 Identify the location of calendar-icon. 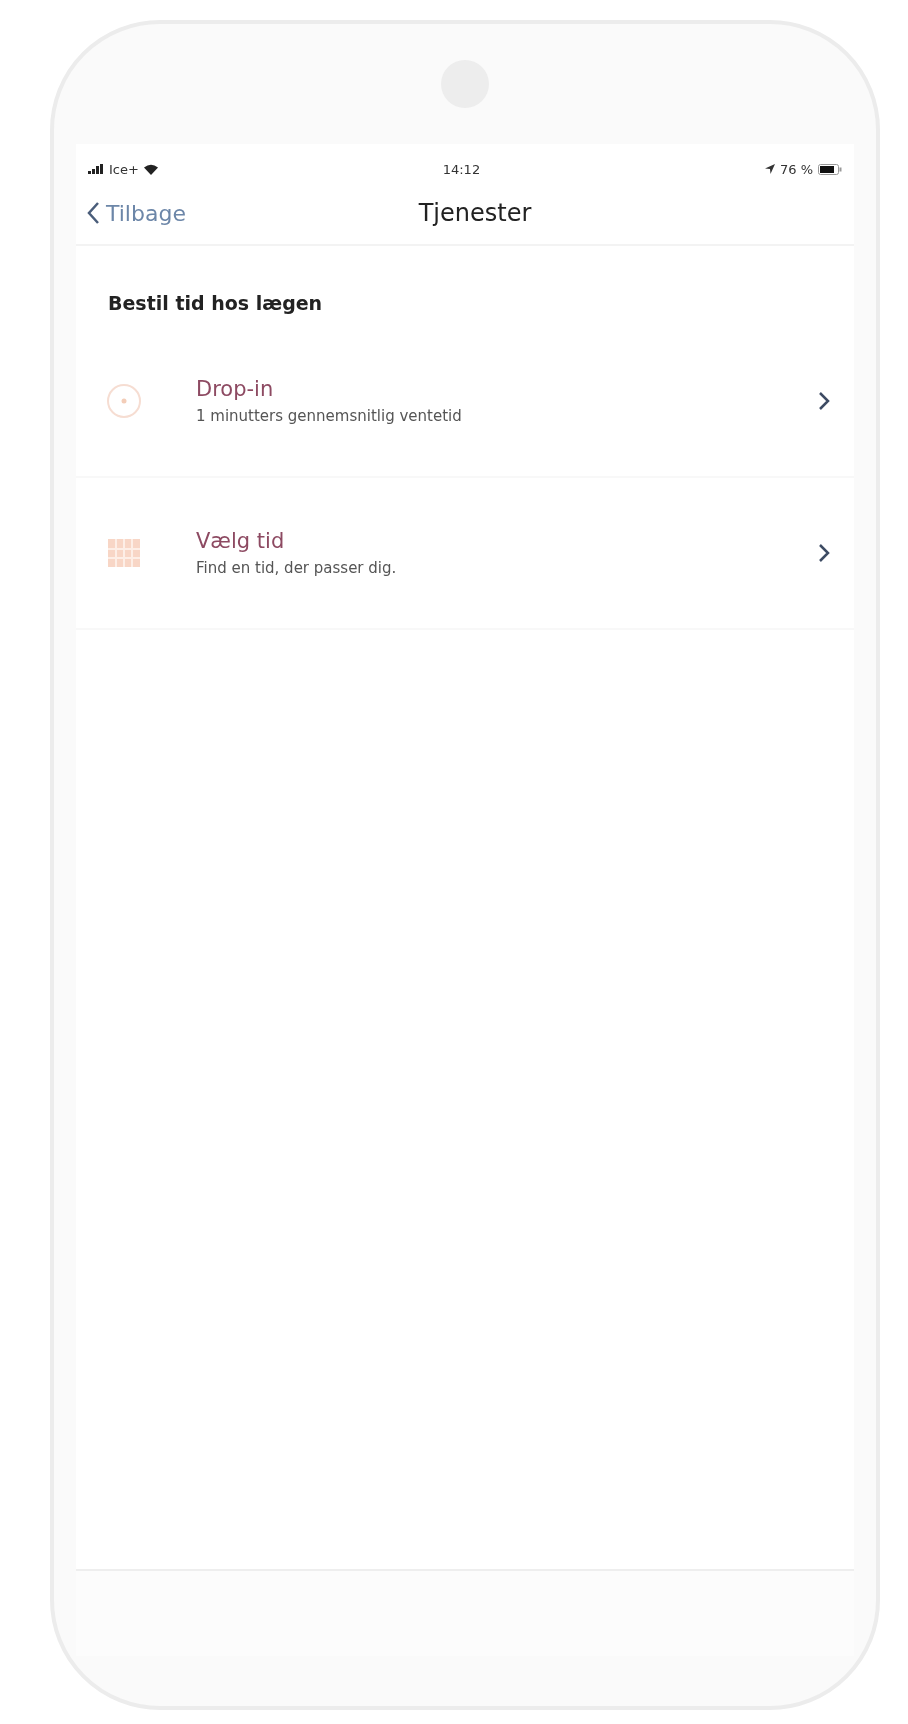
(124, 553).